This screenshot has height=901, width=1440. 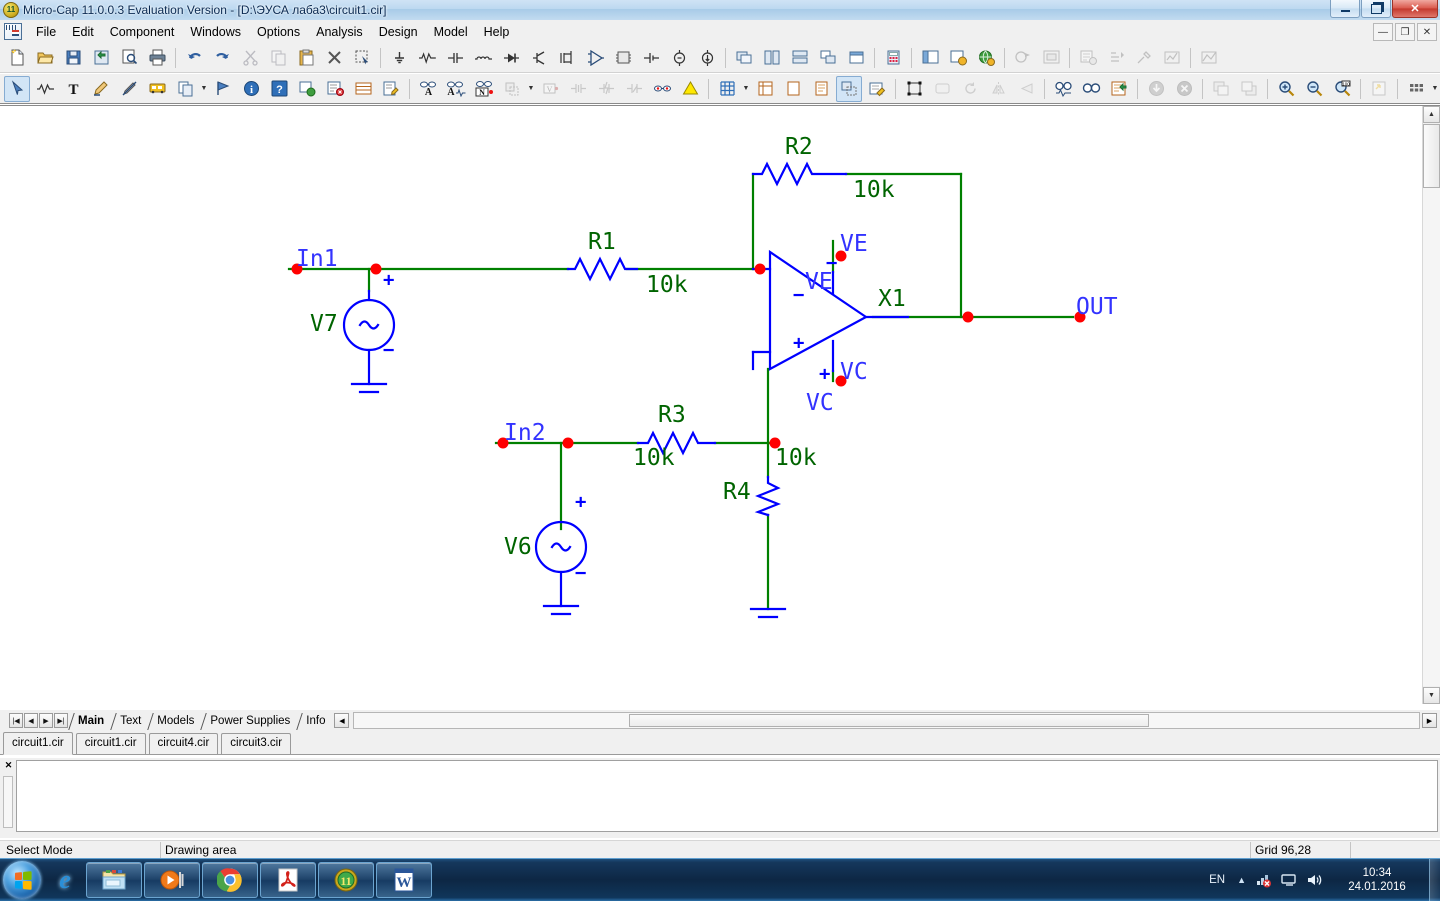 I want to click on grid-toggle-icon, so click(x=727, y=89).